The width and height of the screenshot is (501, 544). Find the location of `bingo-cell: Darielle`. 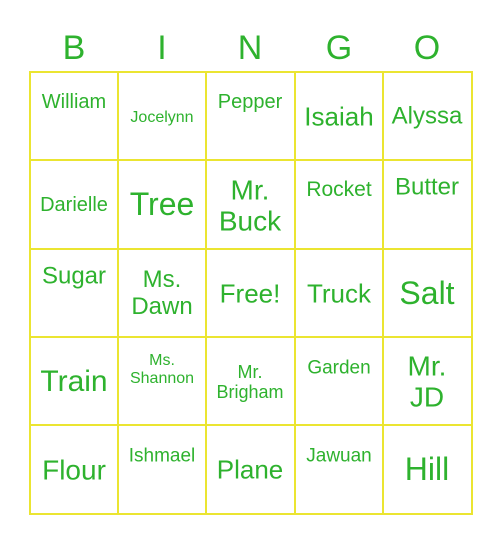

bingo-cell: Darielle is located at coordinates (74, 204).